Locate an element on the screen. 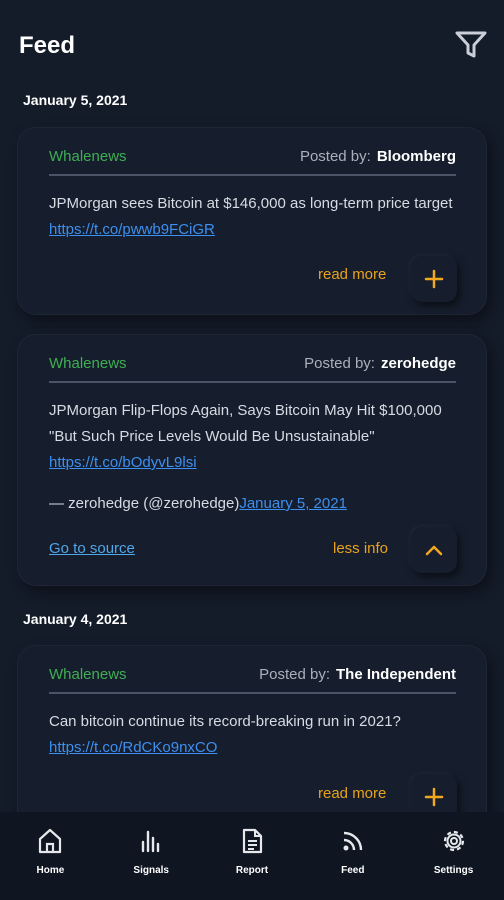 This screenshot has height=900, width=504. nav-signals: Signals is located at coordinates (151, 856).